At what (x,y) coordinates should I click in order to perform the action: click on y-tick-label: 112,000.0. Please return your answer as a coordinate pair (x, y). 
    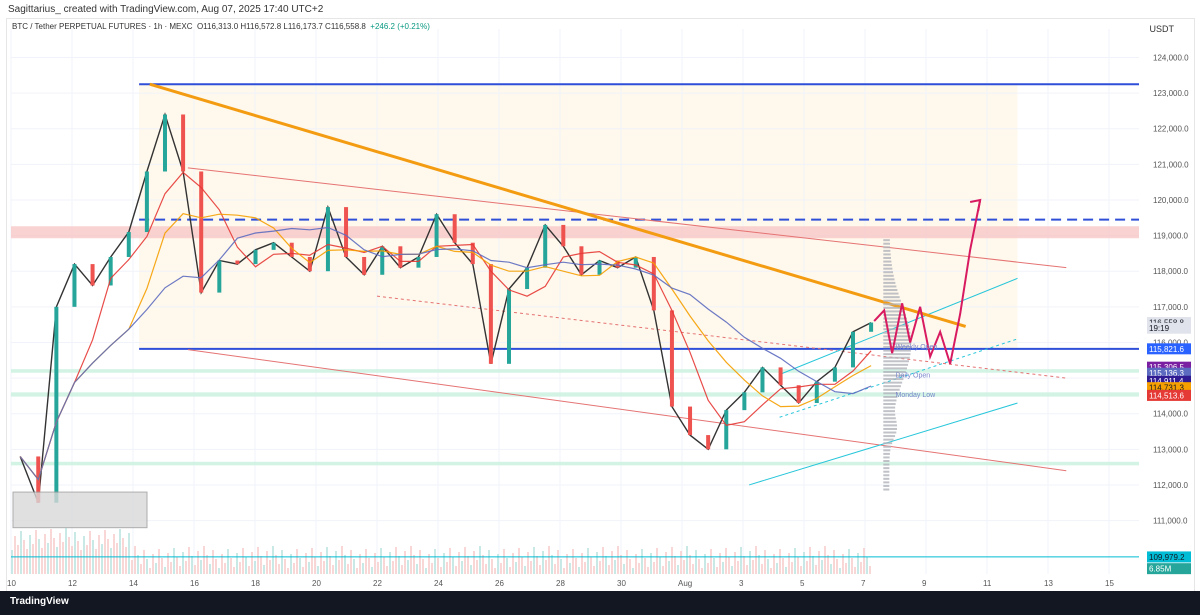
    Looking at the image, I should click on (1171, 485).